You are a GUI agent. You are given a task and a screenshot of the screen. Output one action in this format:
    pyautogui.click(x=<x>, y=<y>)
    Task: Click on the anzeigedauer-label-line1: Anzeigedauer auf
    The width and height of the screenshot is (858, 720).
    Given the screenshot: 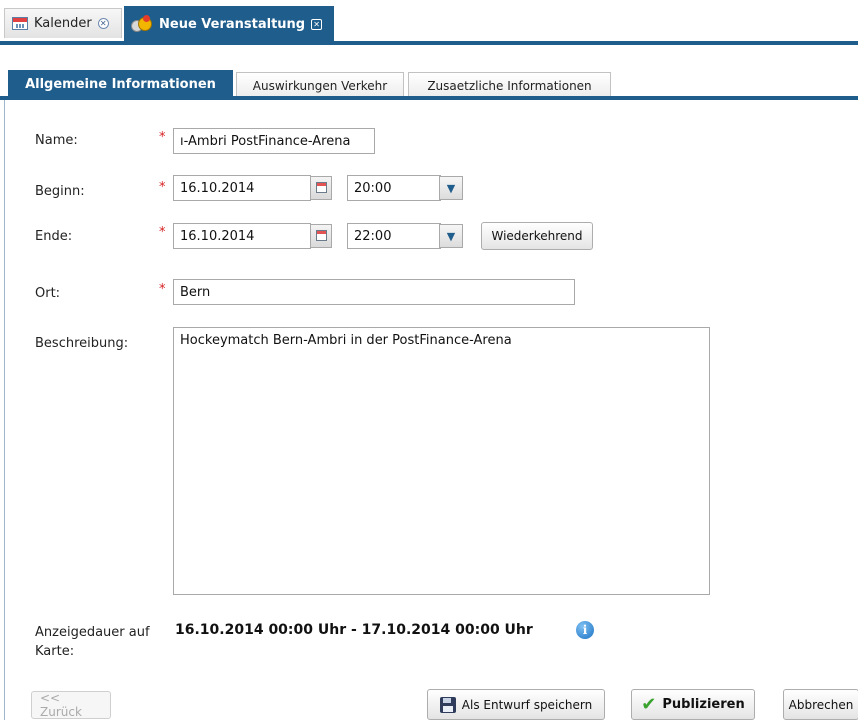 What is the action you would take?
    pyautogui.click(x=92, y=632)
    